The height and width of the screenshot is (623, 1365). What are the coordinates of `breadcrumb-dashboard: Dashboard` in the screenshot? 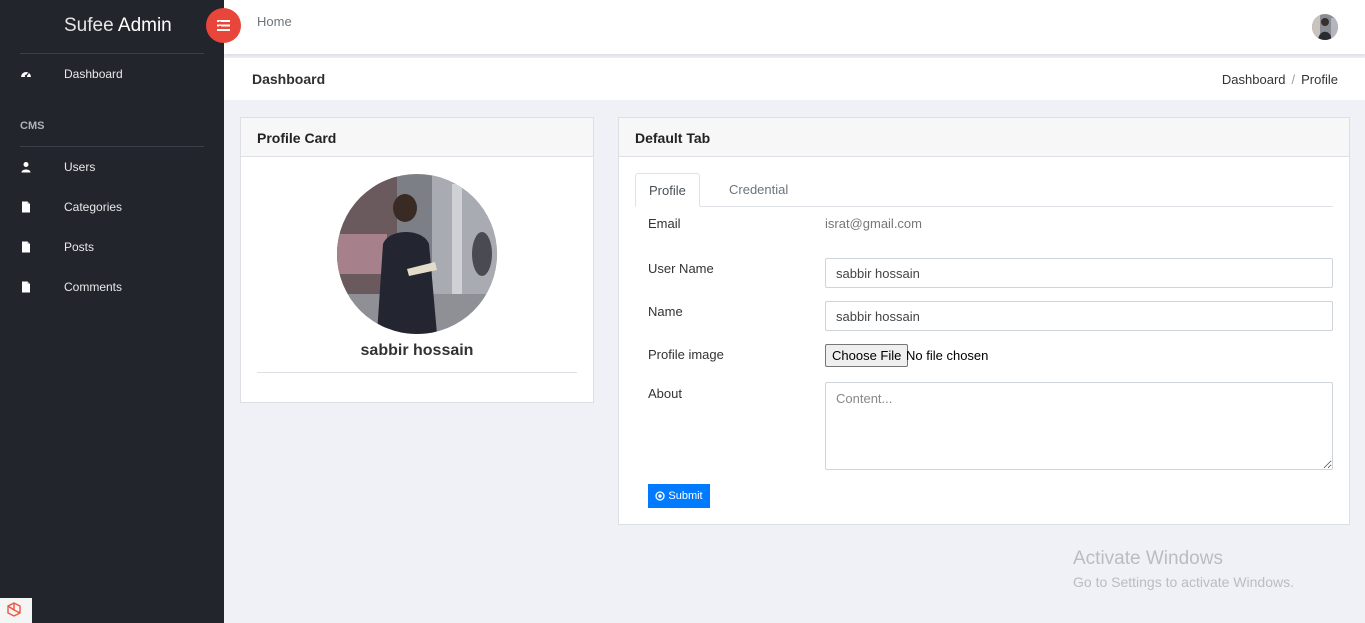 It's located at (1254, 79).